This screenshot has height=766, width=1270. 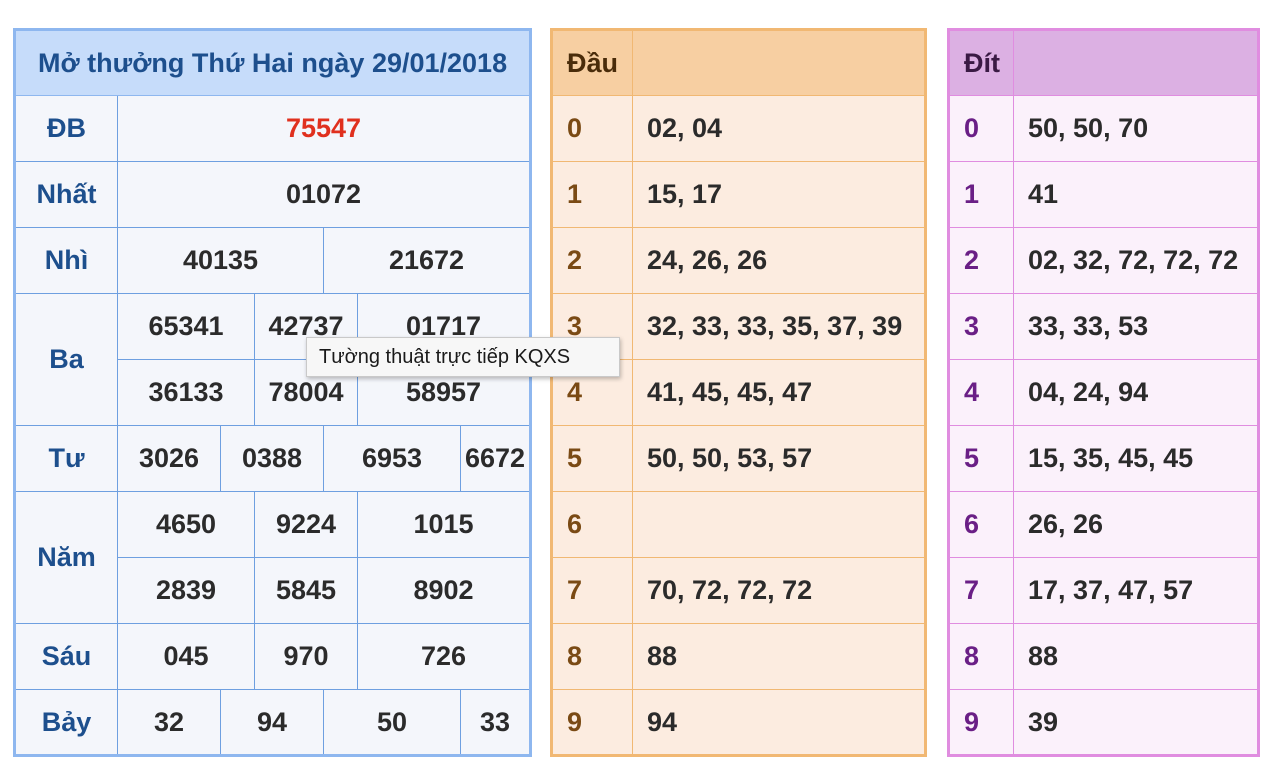 What do you see at coordinates (779, 458) in the screenshot?
I see `head-values: 50, 50, 53, 57` at bounding box center [779, 458].